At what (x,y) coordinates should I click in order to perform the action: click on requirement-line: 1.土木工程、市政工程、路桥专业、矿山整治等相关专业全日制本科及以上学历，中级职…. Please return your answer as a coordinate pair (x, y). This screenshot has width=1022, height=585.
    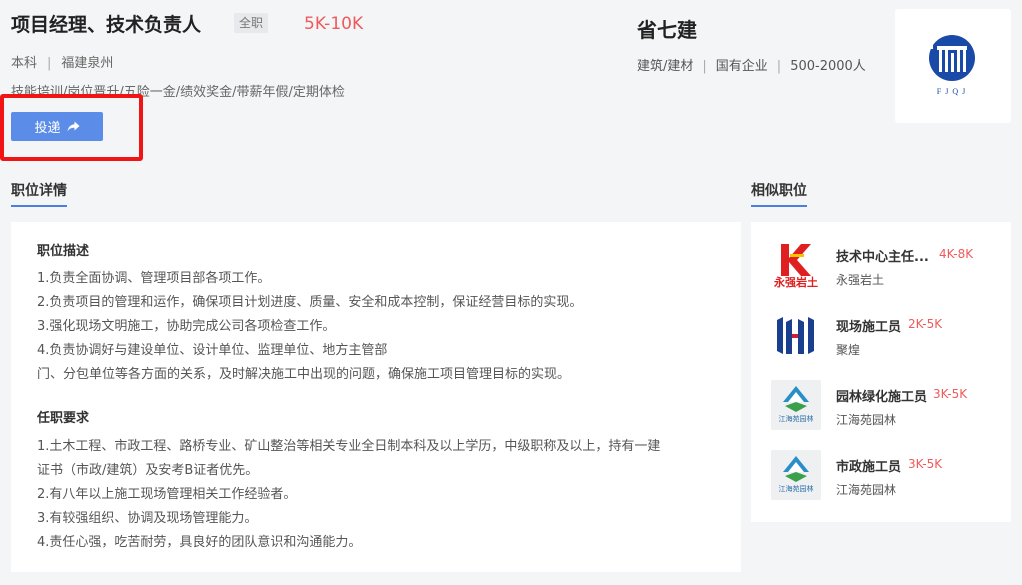
    Looking at the image, I should click on (349, 446).